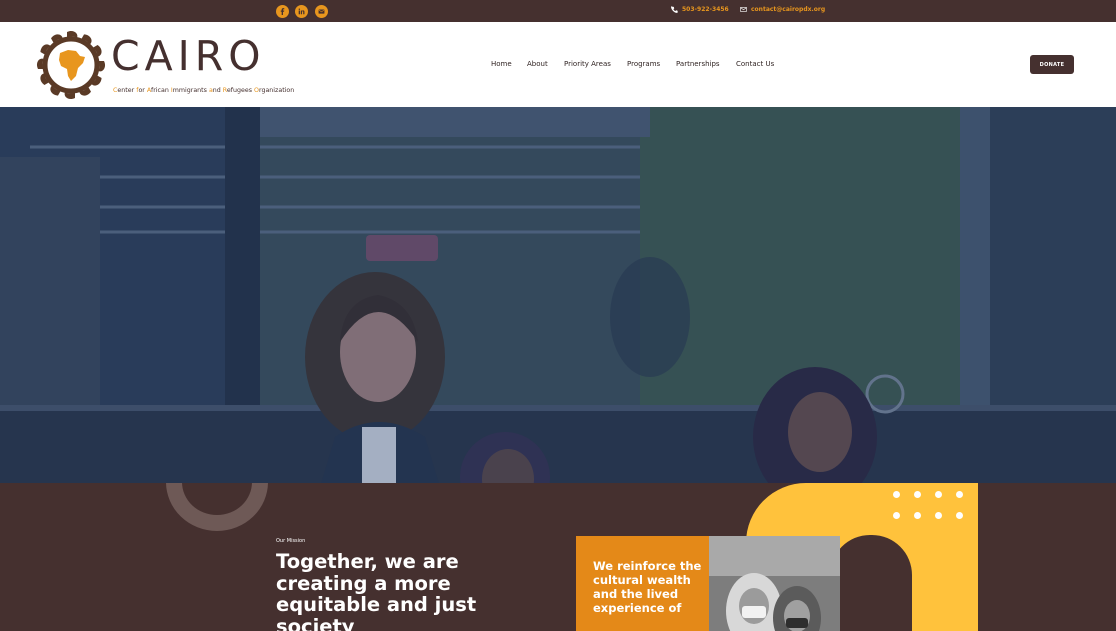  Describe the element at coordinates (537, 64) in the screenshot. I see `nav-about: About` at that location.